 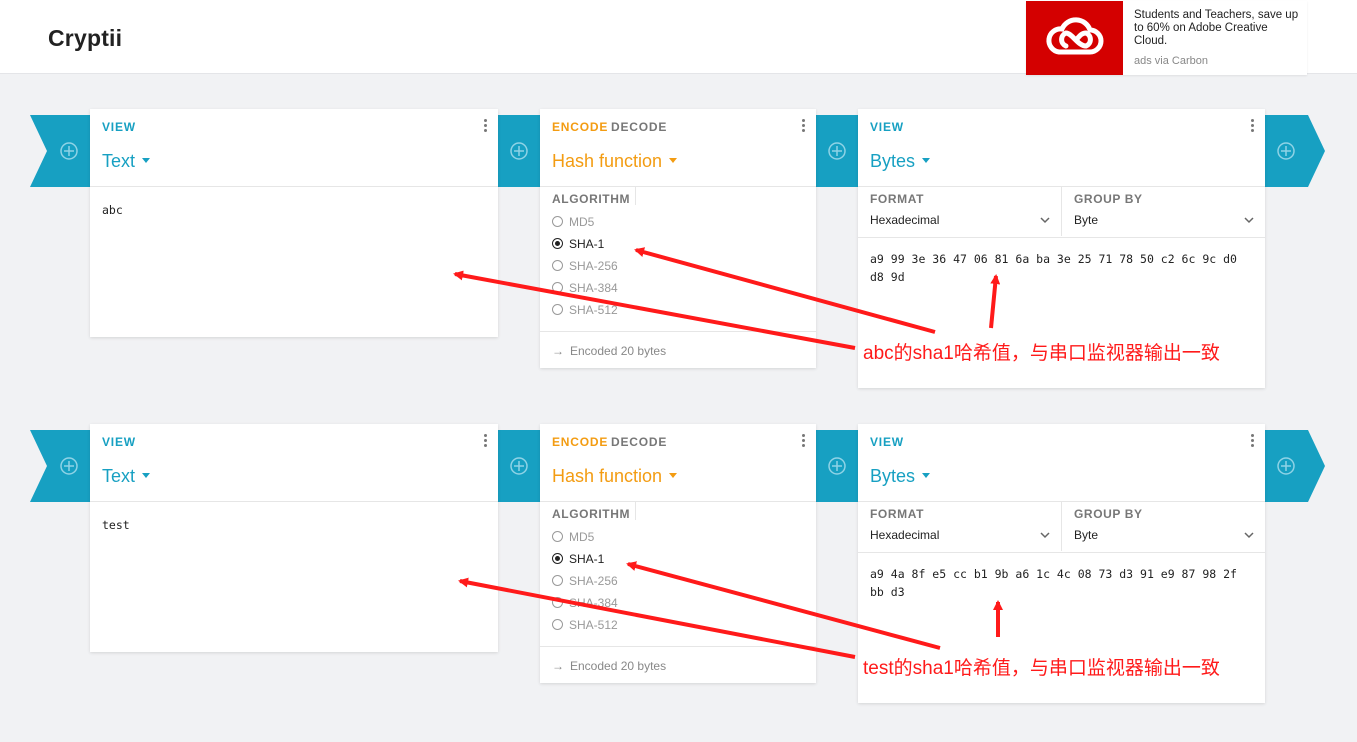 I want to click on radio-checked-icon, so click(x=557, y=244).